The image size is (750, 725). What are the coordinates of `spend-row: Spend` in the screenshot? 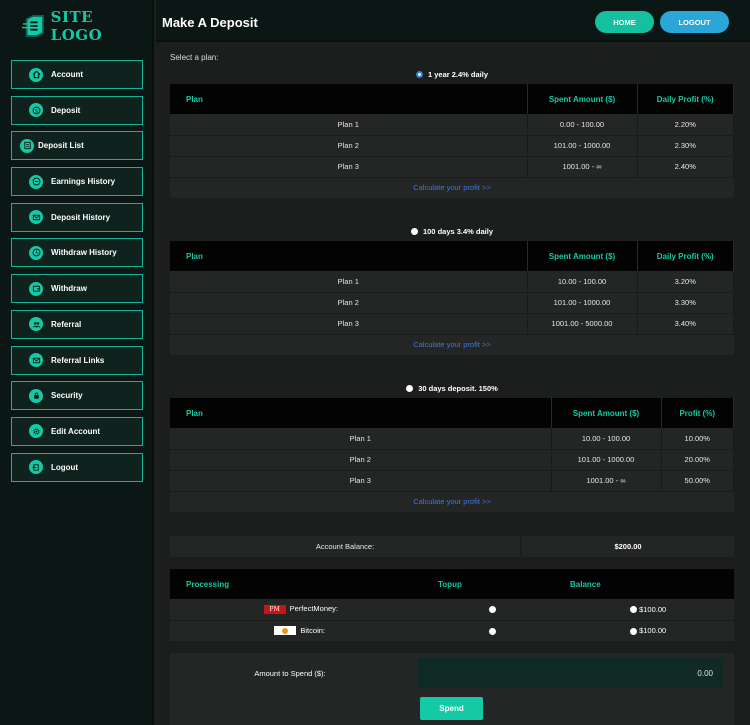 It's located at (452, 709).